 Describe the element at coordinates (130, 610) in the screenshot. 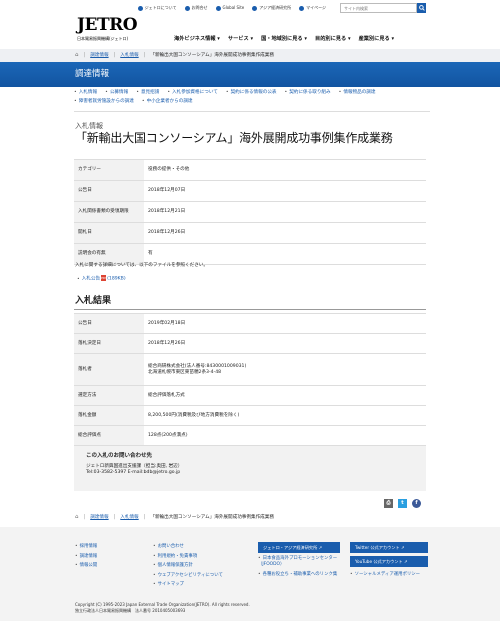

I see `corporate-number: 独立行政法人日本貿易振興機構 法人番号 2010405003693` at that location.